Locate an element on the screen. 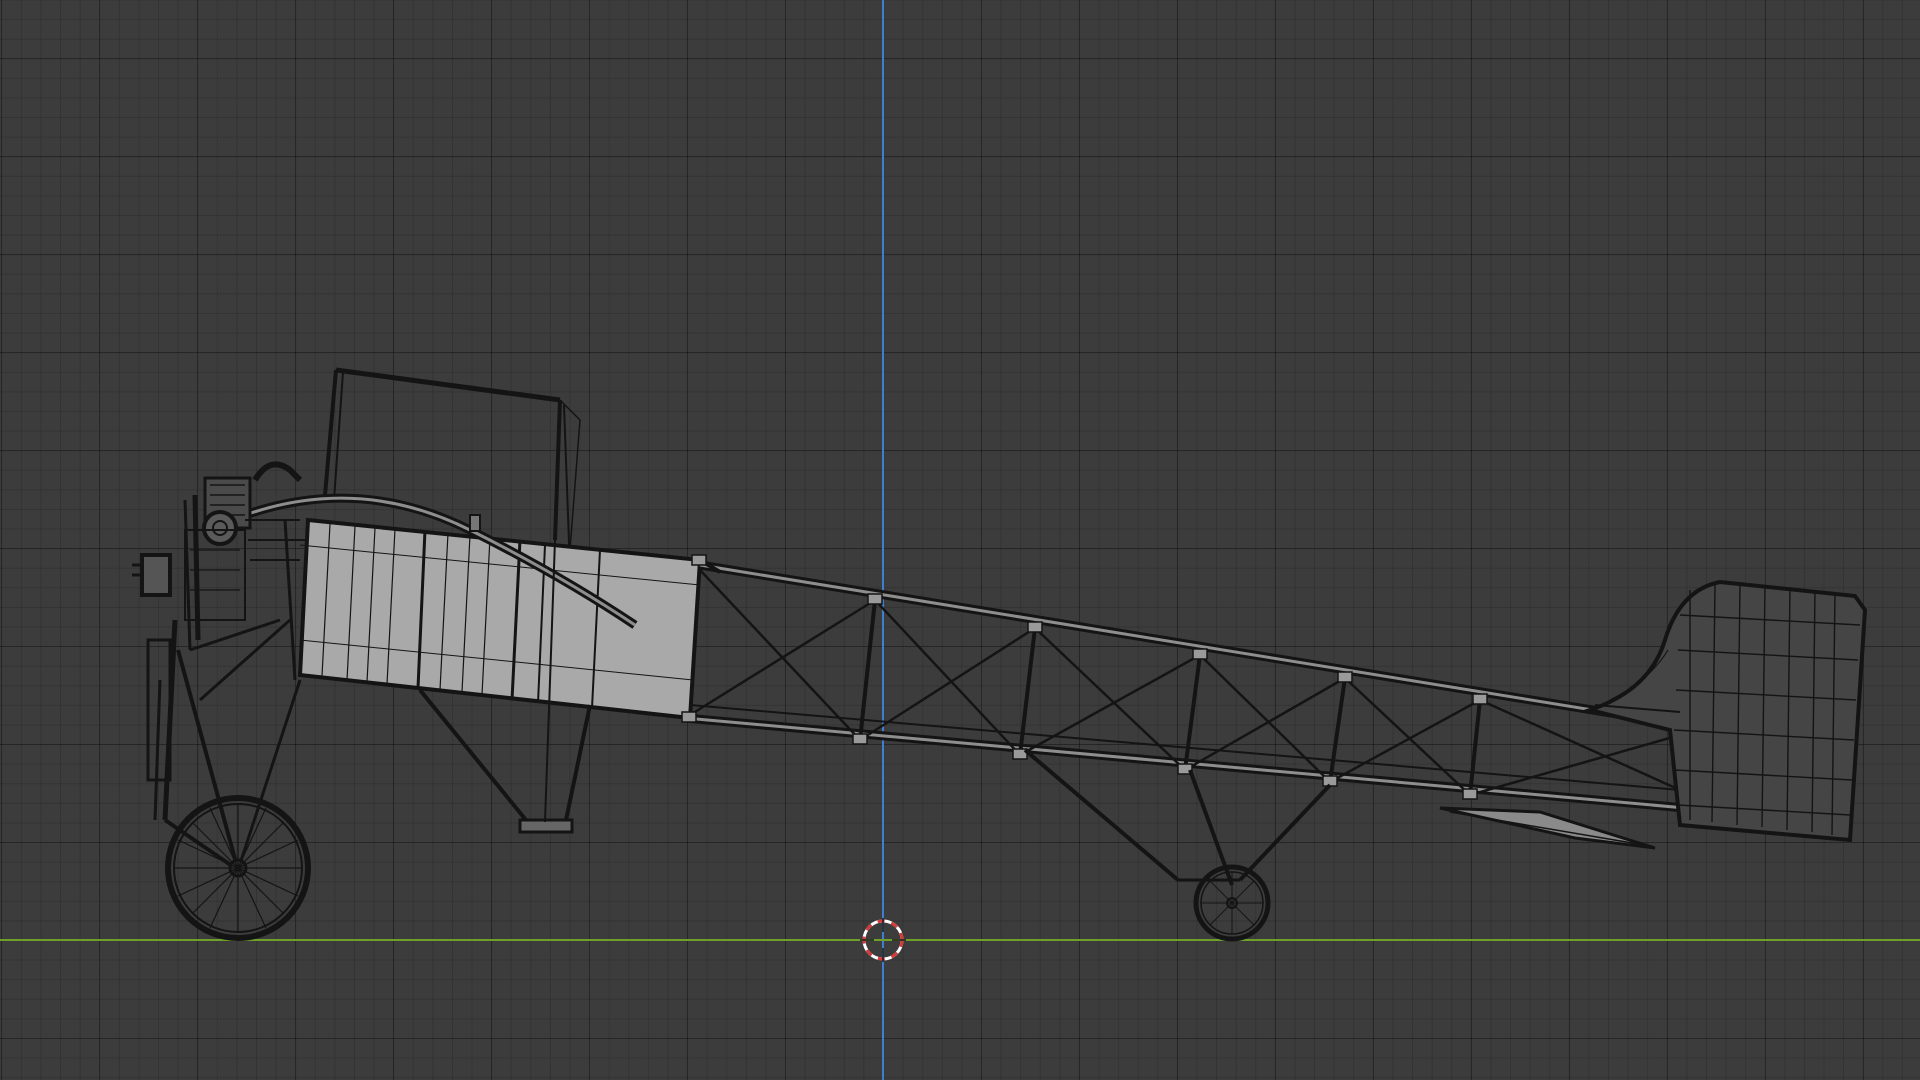  rear-wheel is located at coordinates (1232, 903).